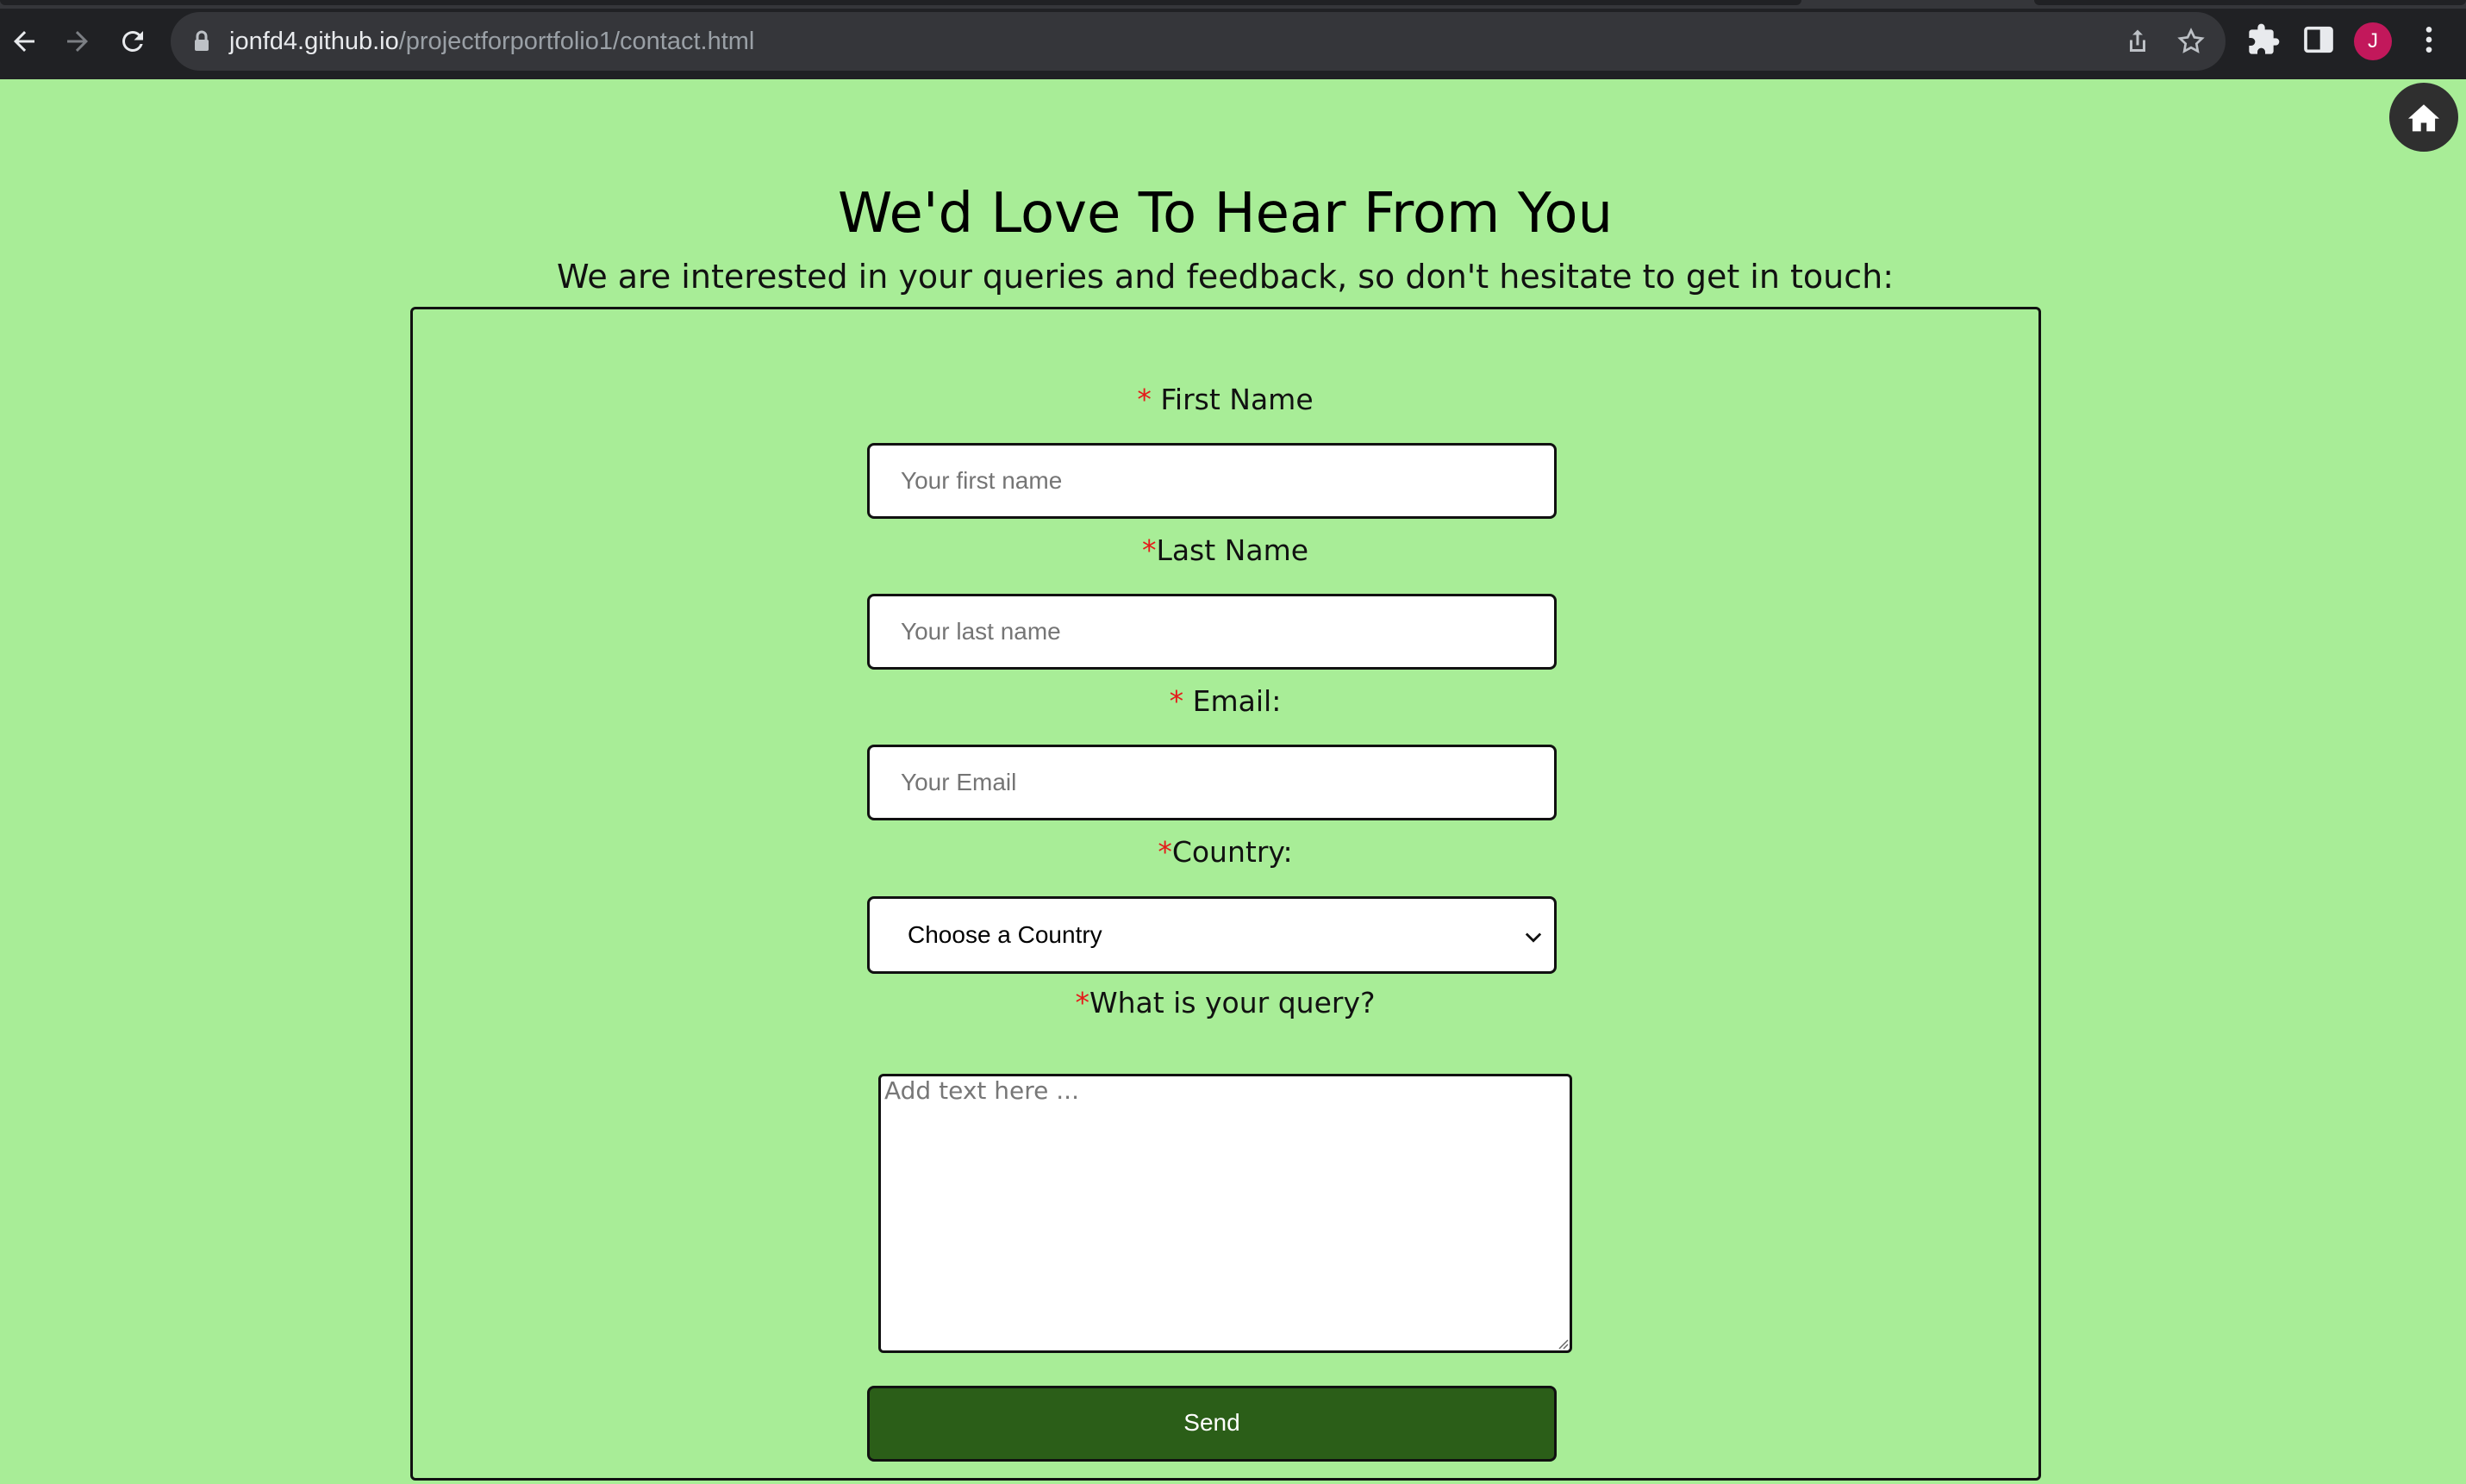  I want to click on menu-icon, so click(2429, 39).